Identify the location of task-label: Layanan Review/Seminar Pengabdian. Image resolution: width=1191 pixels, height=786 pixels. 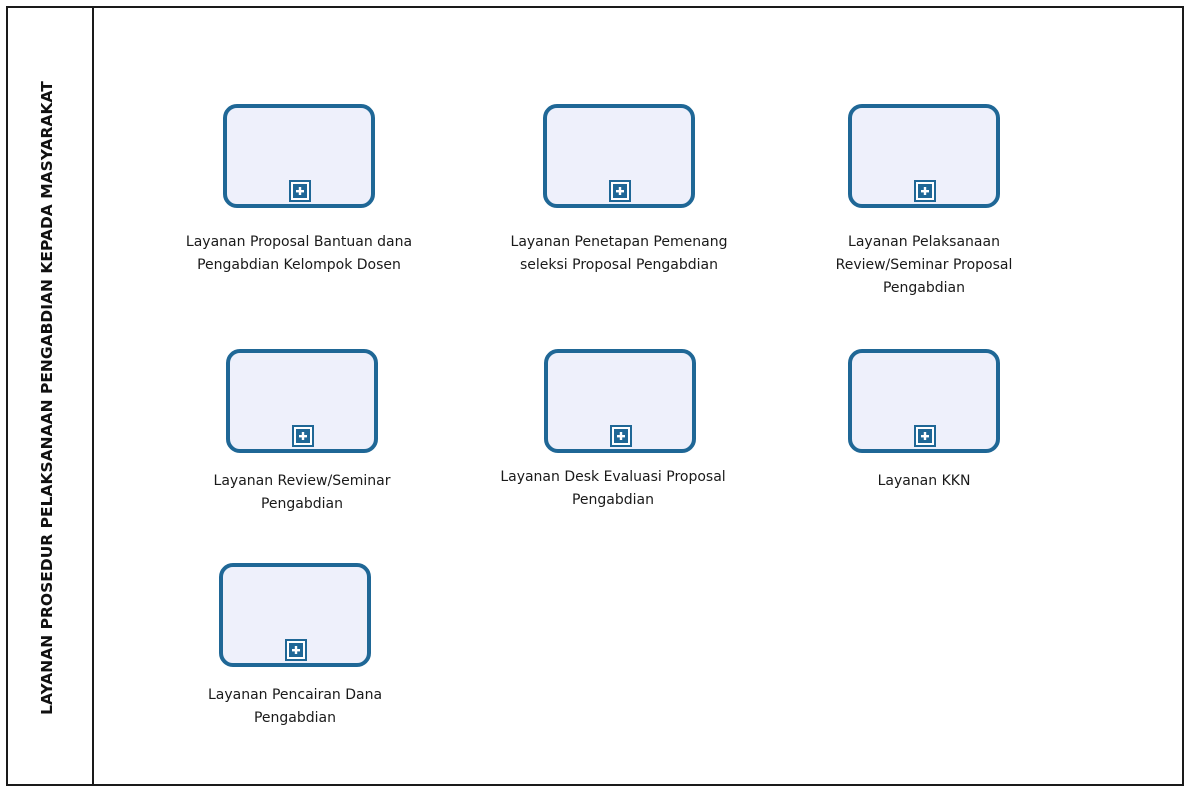
(302, 492).